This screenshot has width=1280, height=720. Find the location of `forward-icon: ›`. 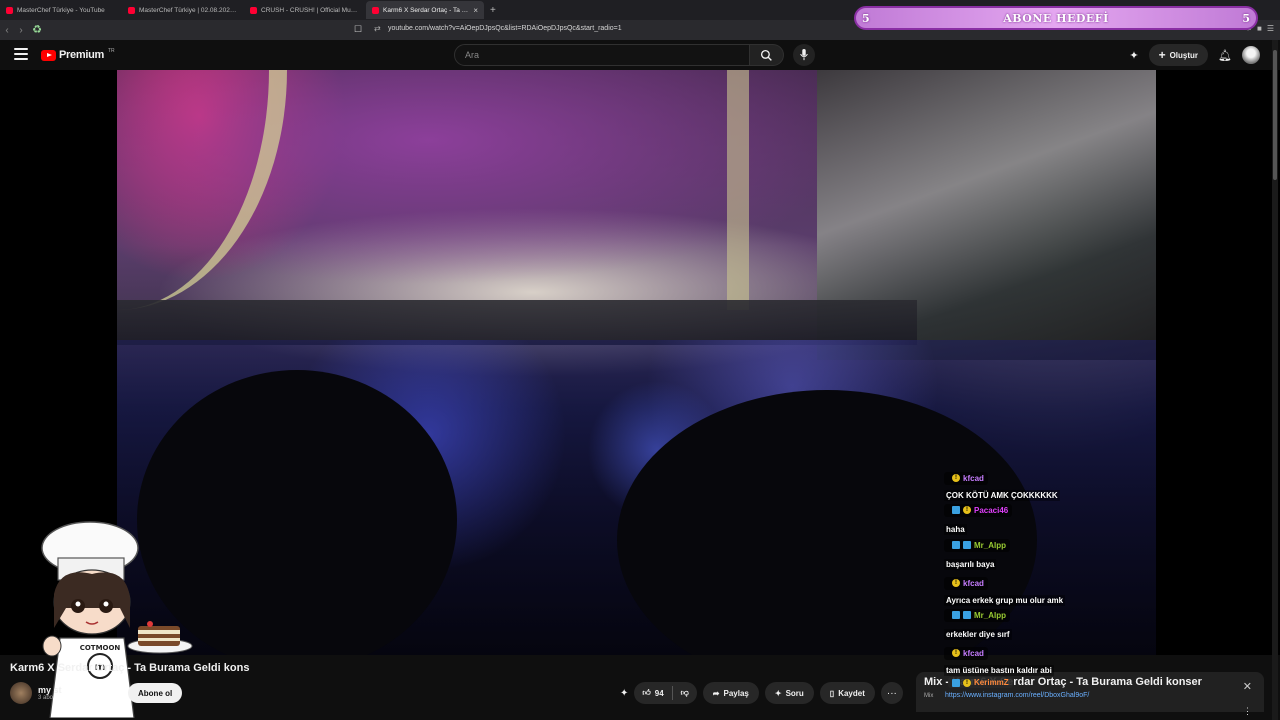

forward-icon: › is located at coordinates (21, 30).